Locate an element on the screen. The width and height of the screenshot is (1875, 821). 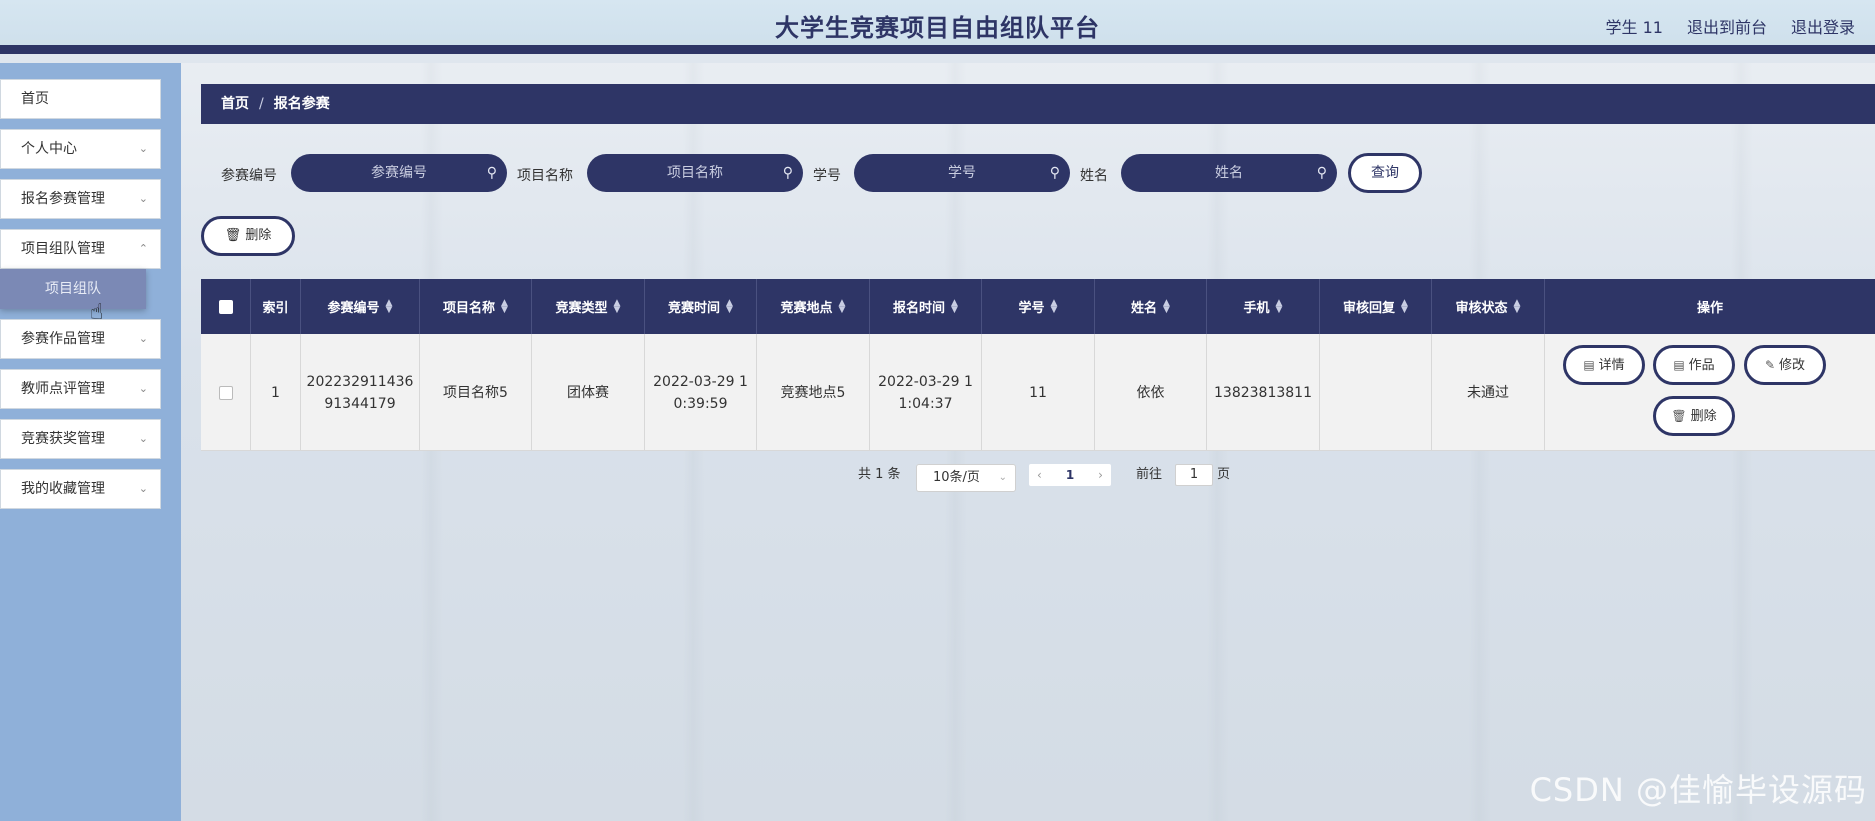
detail-button: ▤ 详情 is located at coordinates (1604, 365).